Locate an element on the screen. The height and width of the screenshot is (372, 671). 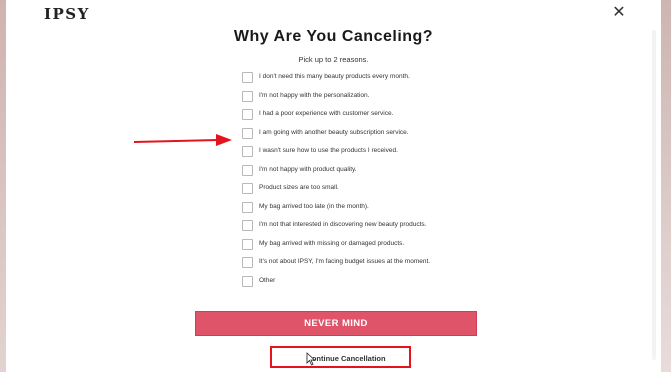
ipsy-logo: IPSY is located at coordinates (67, 14).